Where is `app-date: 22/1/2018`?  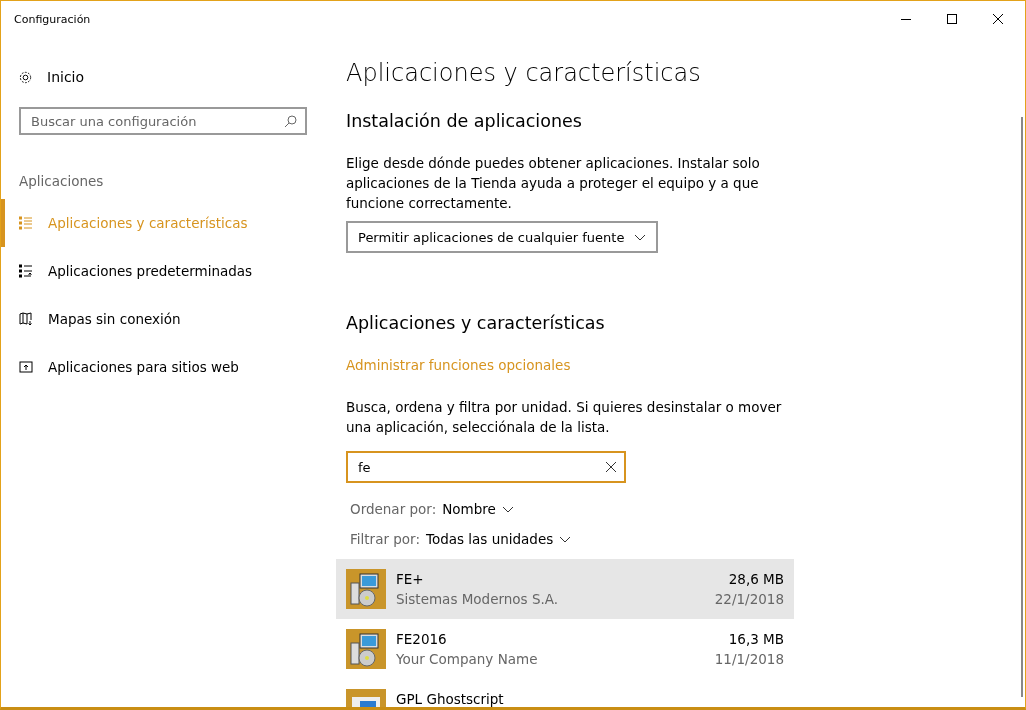 app-date: 22/1/2018 is located at coordinates (749, 599).